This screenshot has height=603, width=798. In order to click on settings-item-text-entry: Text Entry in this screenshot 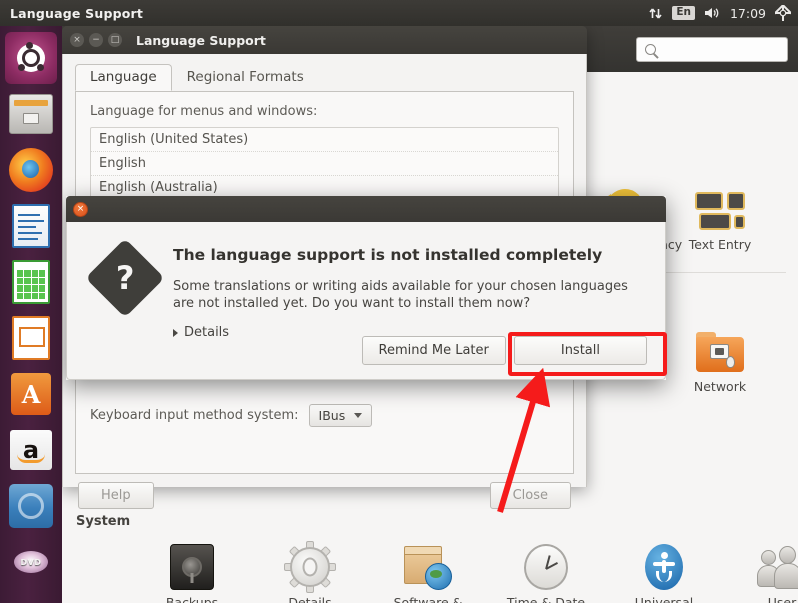, I will do `click(720, 214)`.